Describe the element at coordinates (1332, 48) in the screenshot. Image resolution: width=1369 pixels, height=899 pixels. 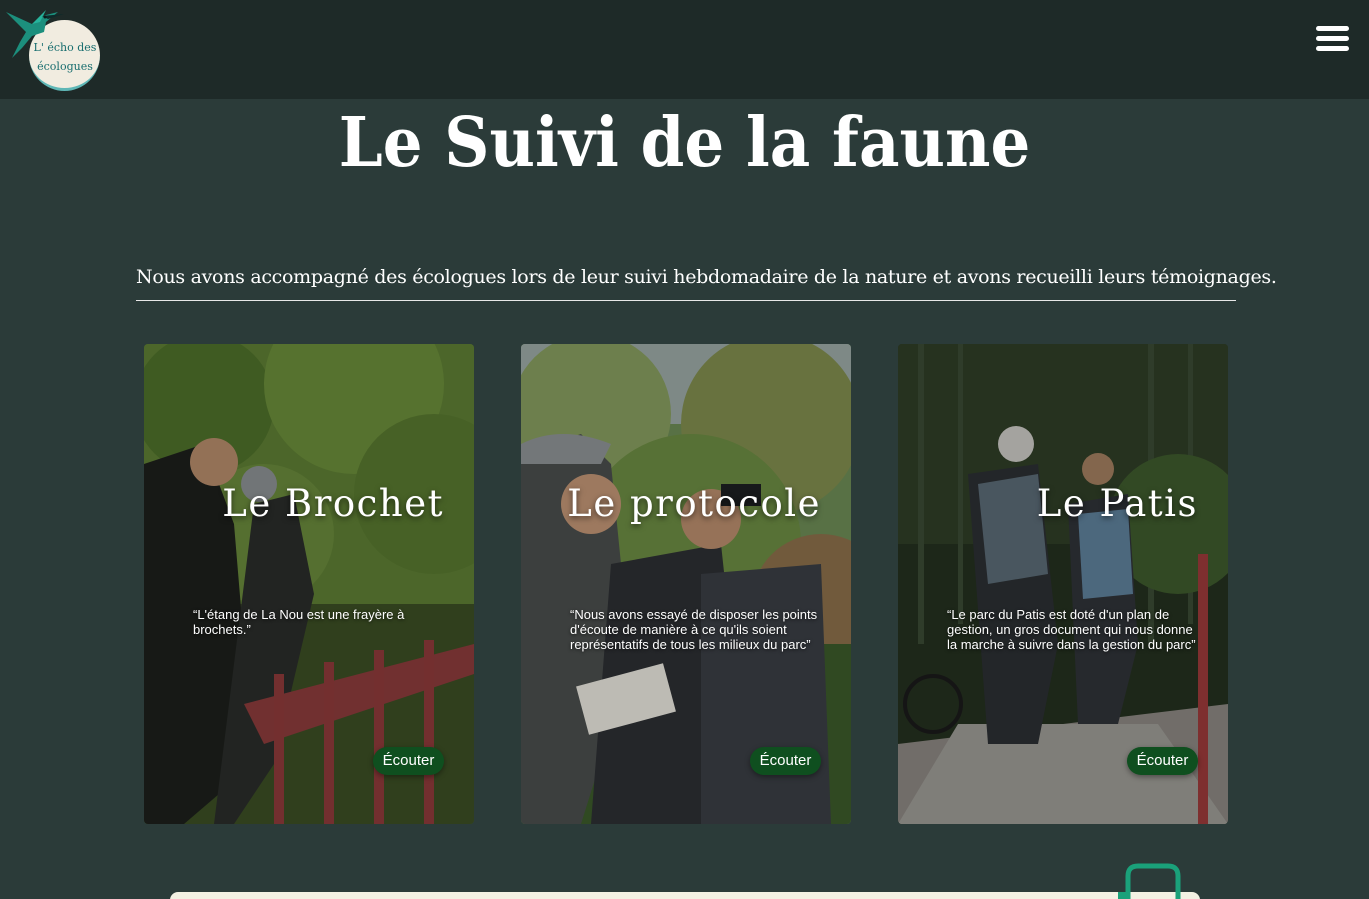
I see `hamburger-icon-bar-bottom` at that location.